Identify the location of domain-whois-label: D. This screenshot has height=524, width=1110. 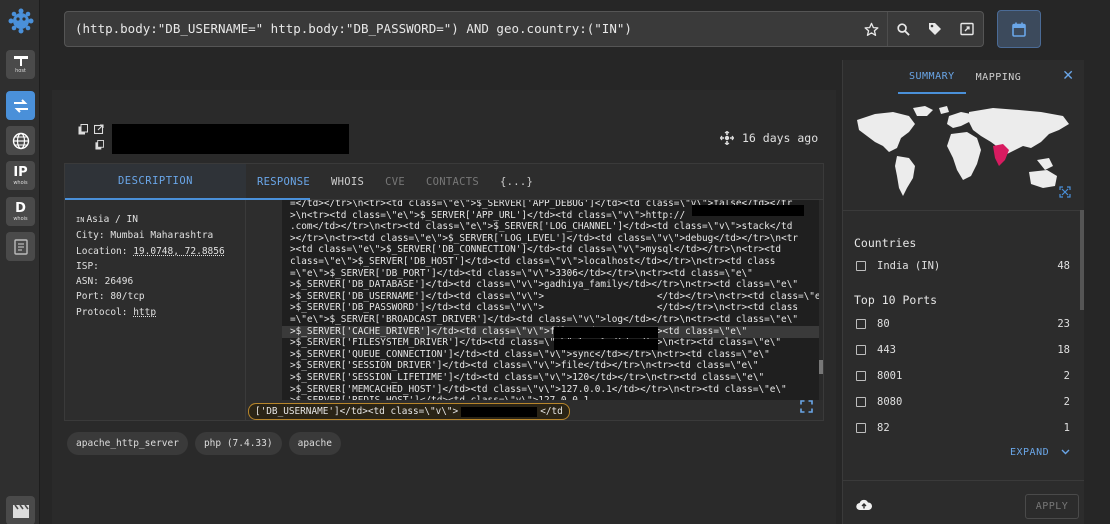
(20, 208).